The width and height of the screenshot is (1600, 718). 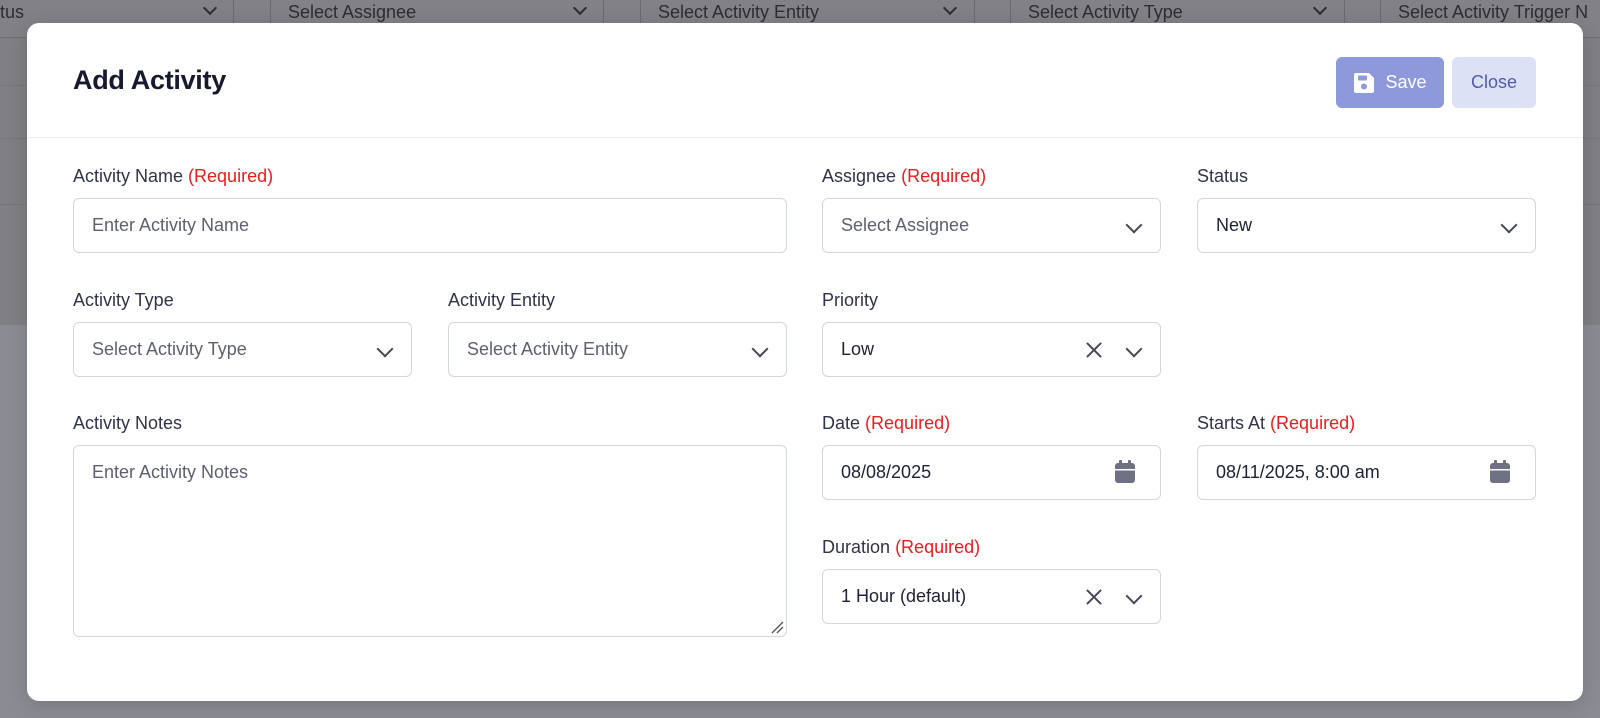 What do you see at coordinates (991, 349) in the screenshot?
I see `priority-select: Low` at bounding box center [991, 349].